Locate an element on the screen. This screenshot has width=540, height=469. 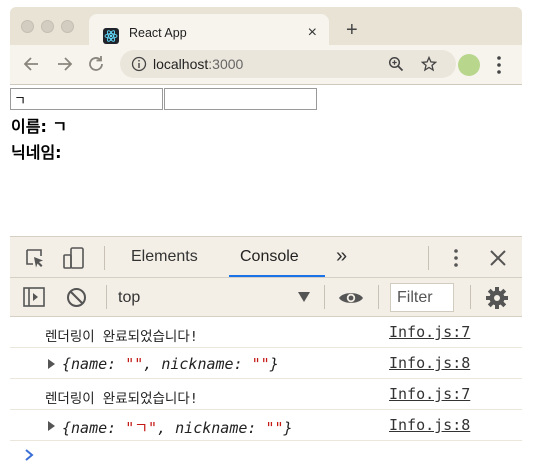
nickname-input is located at coordinates (240, 99).